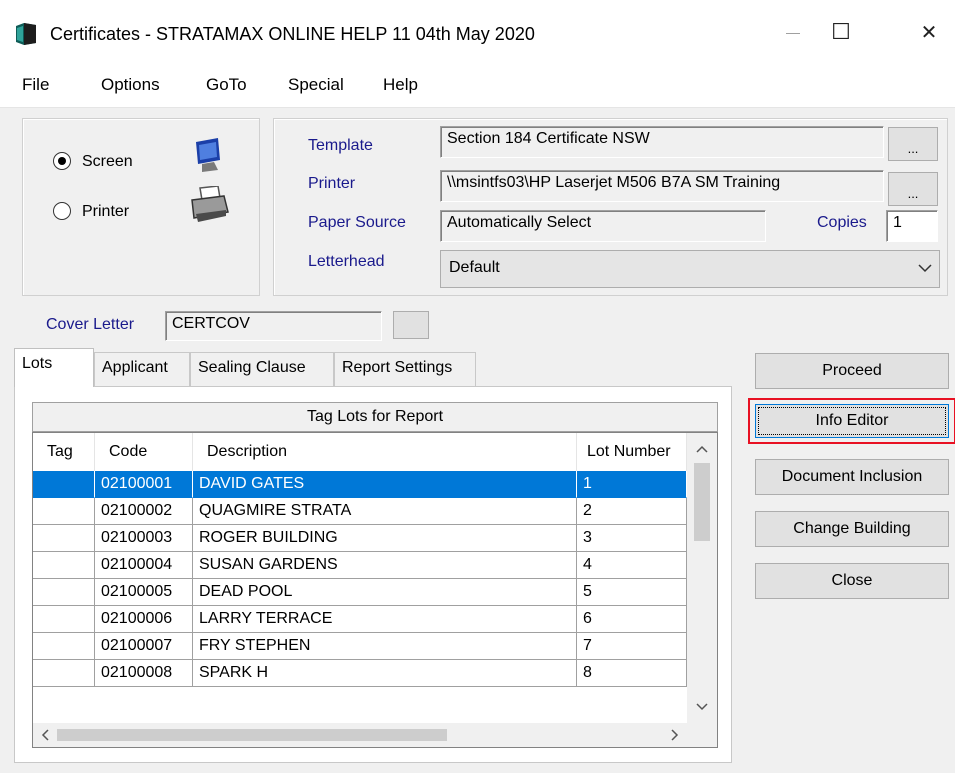  Describe the element at coordinates (130, 85) in the screenshot. I see `menu-options: Options` at that location.